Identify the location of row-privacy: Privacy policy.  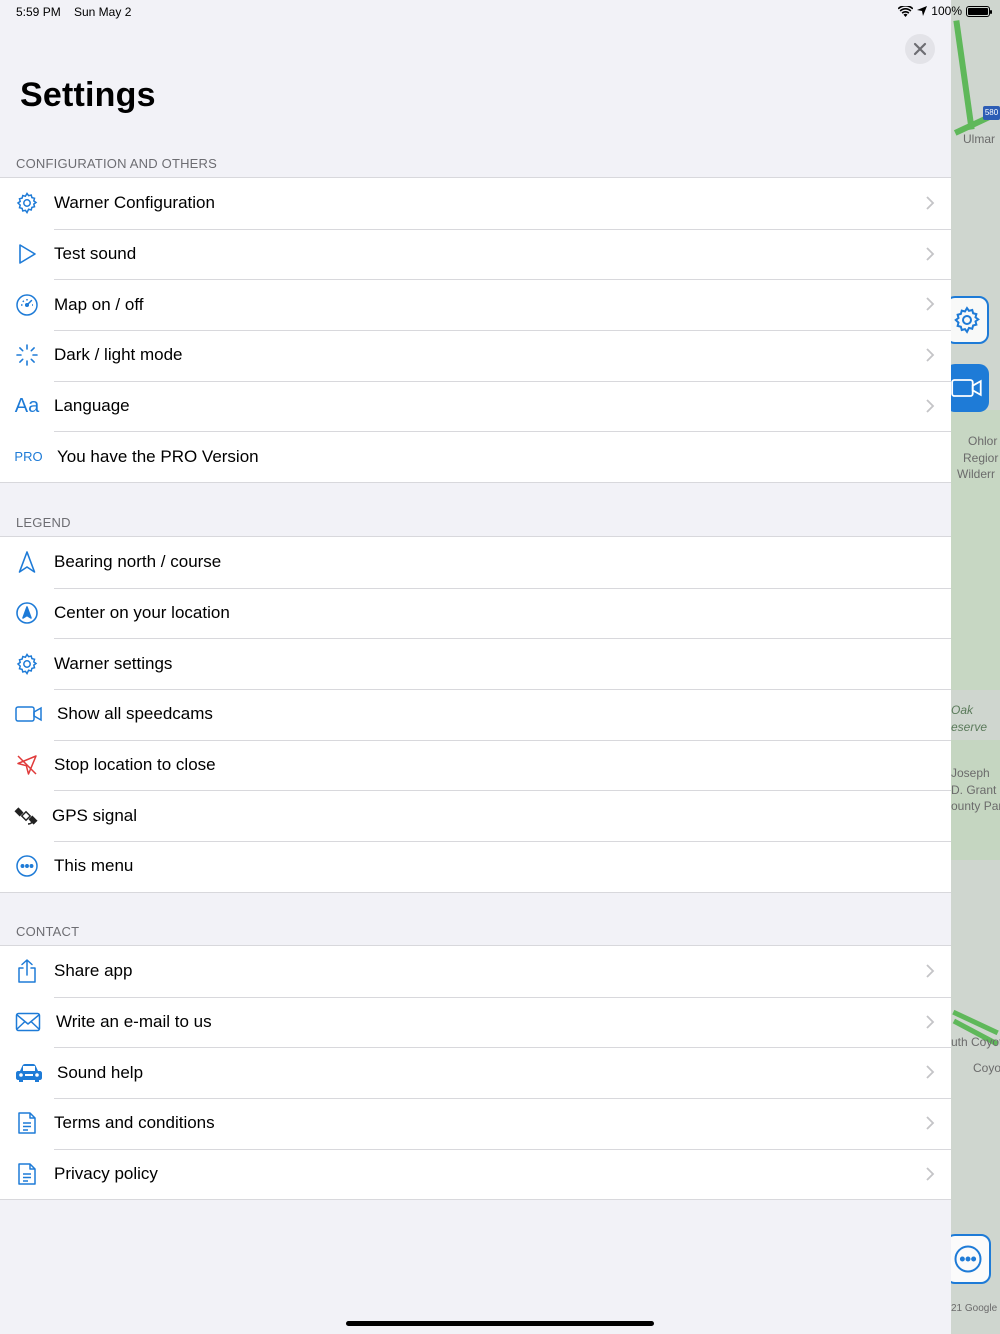
(475, 1174).